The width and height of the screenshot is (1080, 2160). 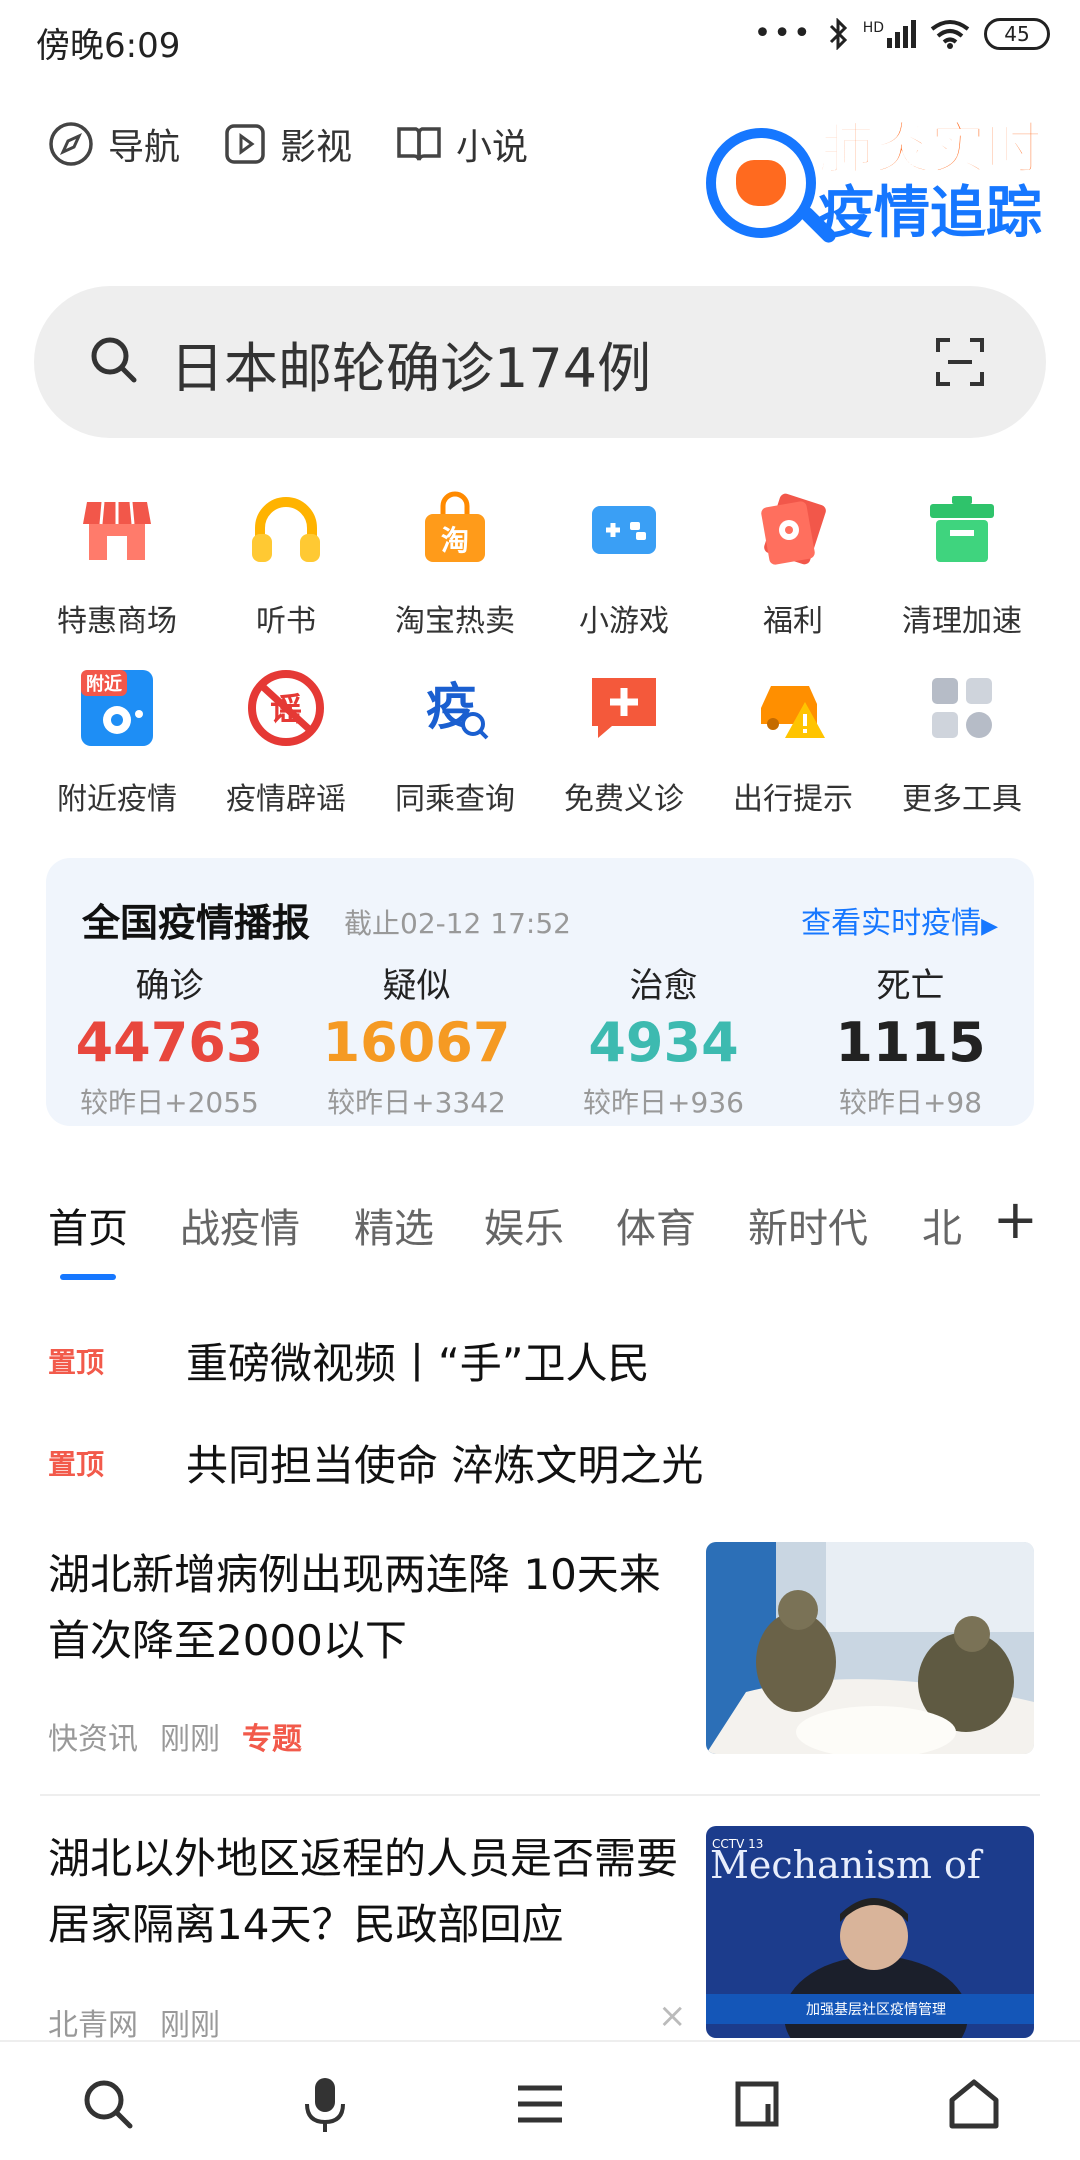 What do you see at coordinates (873, 27) in the screenshot?
I see `hd-label: HD` at bounding box center [873, 27].